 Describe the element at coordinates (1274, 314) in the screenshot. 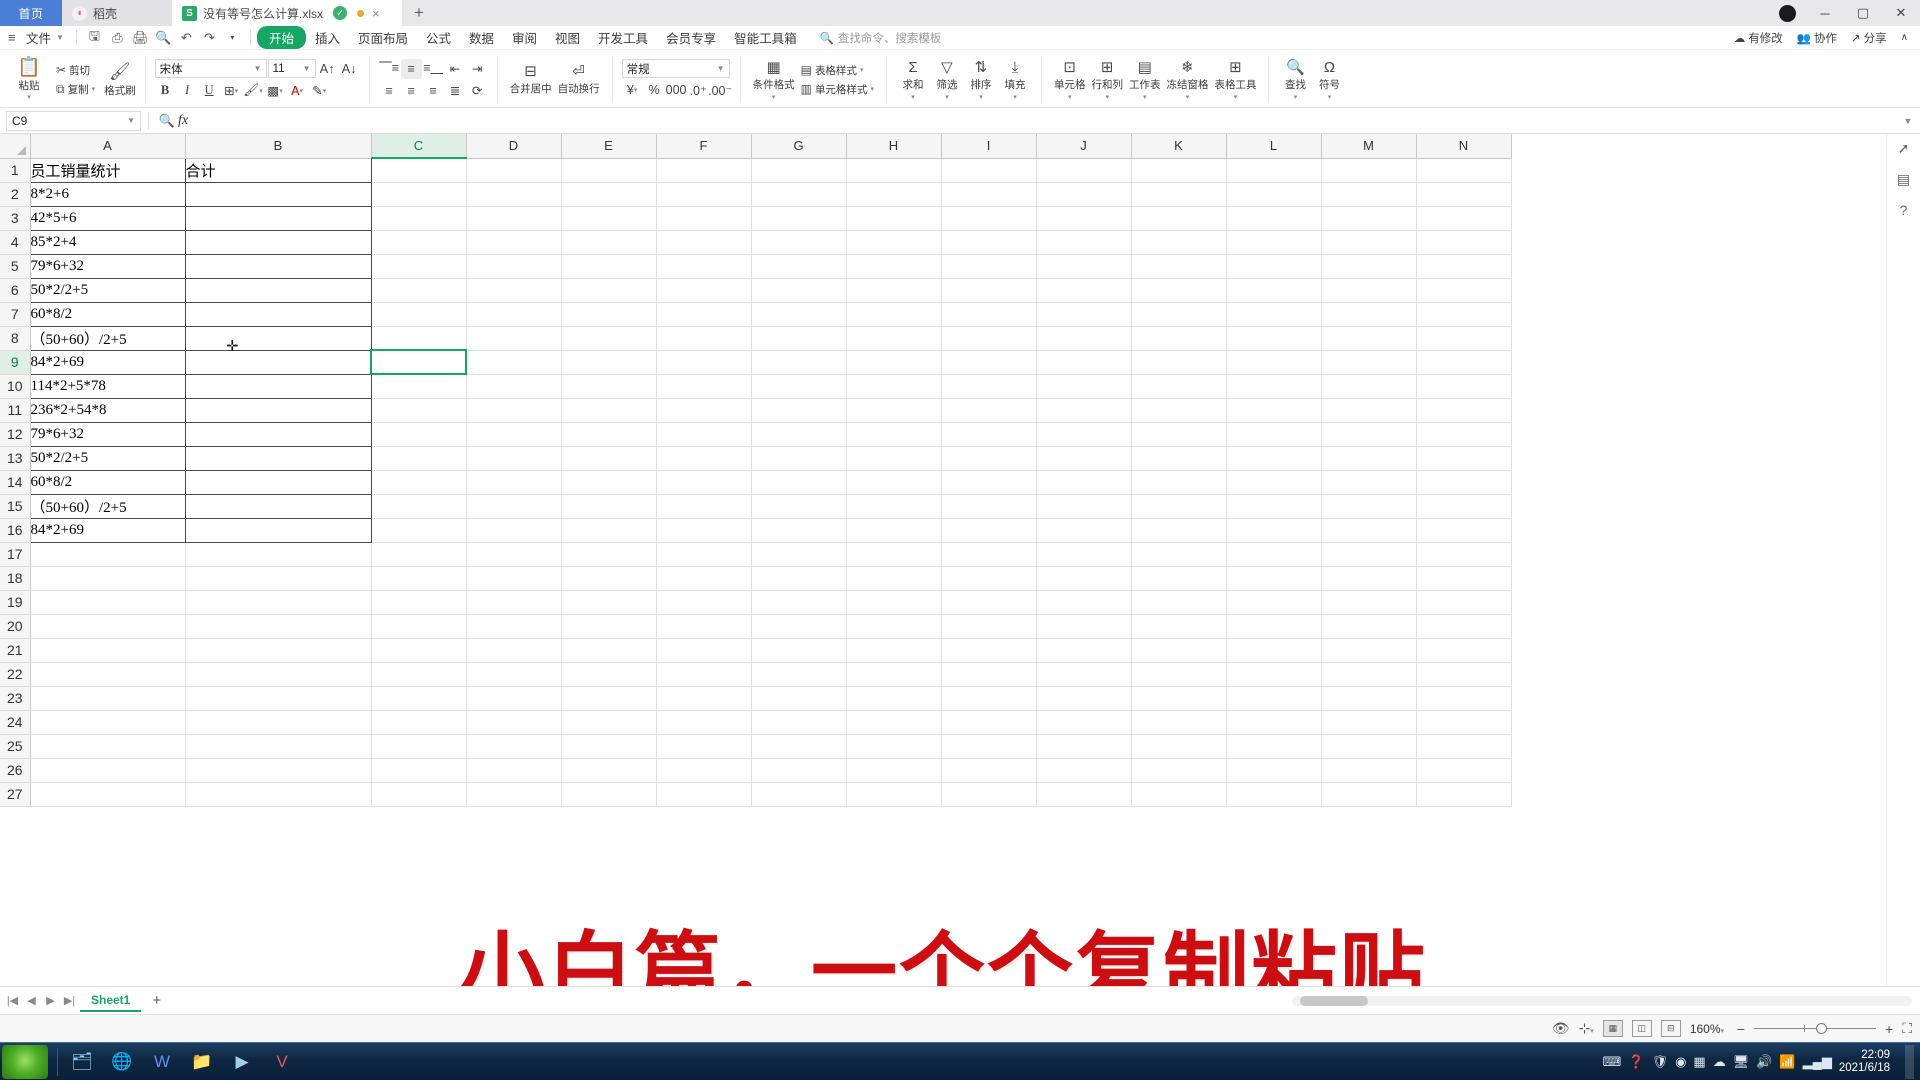

I see `cell-L7` at that location.